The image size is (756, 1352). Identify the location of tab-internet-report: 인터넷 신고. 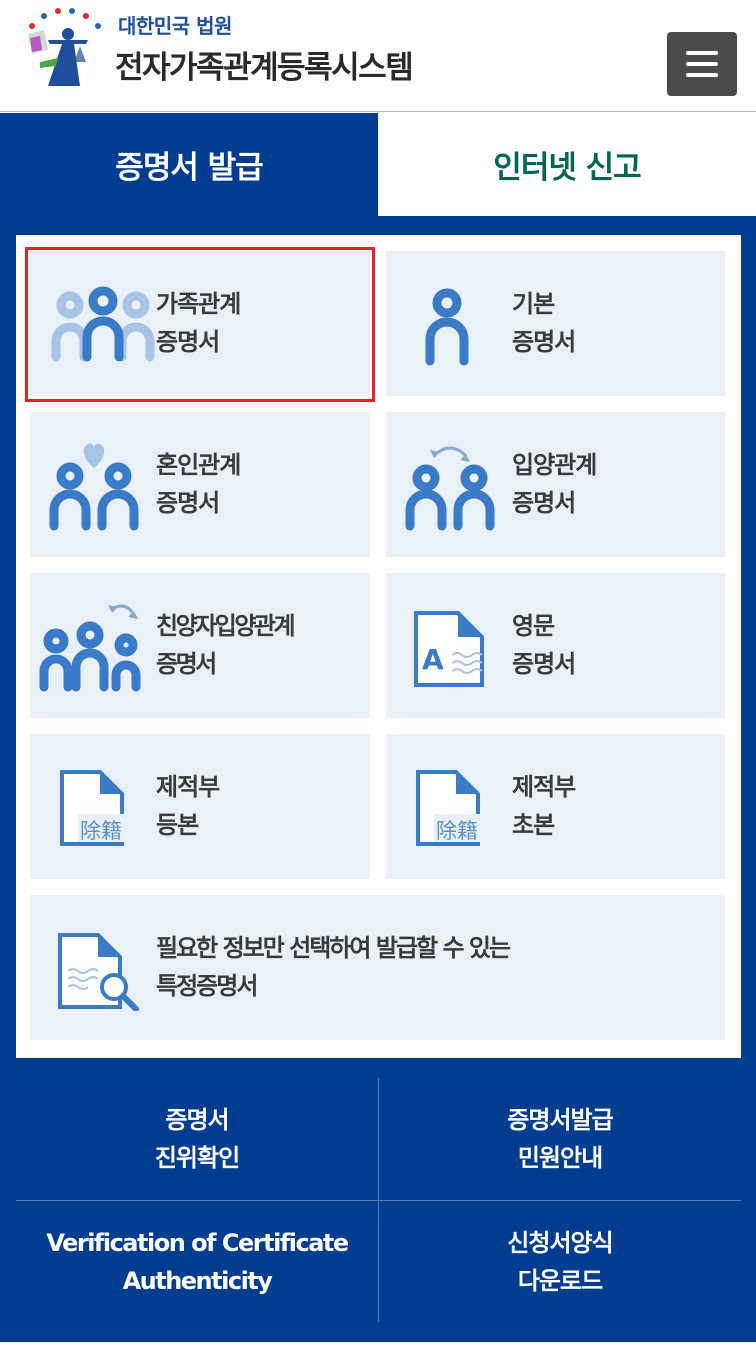
(567, 164).